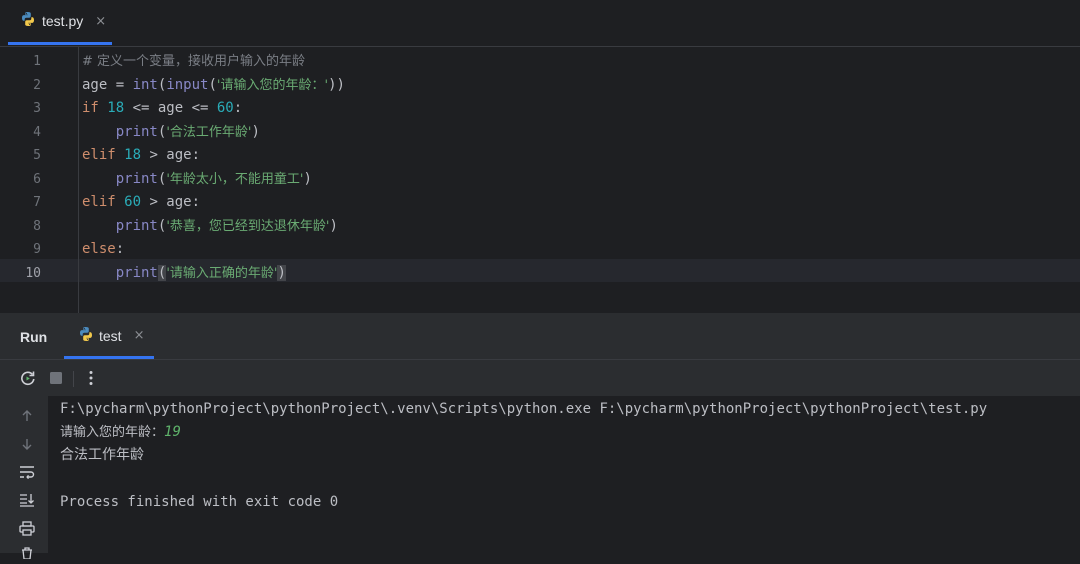  What do you see at coordinates (248, 226) in the screenshot?
I see `code-token: '恭喜，您已经到达退休年龄'` at bounding box center [248, 226].